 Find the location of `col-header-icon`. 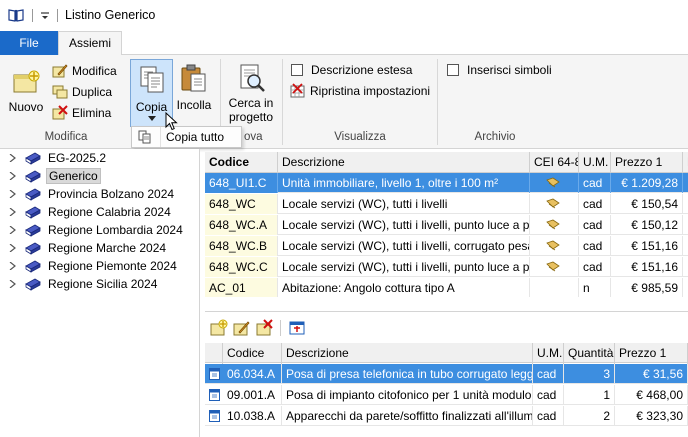

col-header-icon is located at coordinates (214, 353).